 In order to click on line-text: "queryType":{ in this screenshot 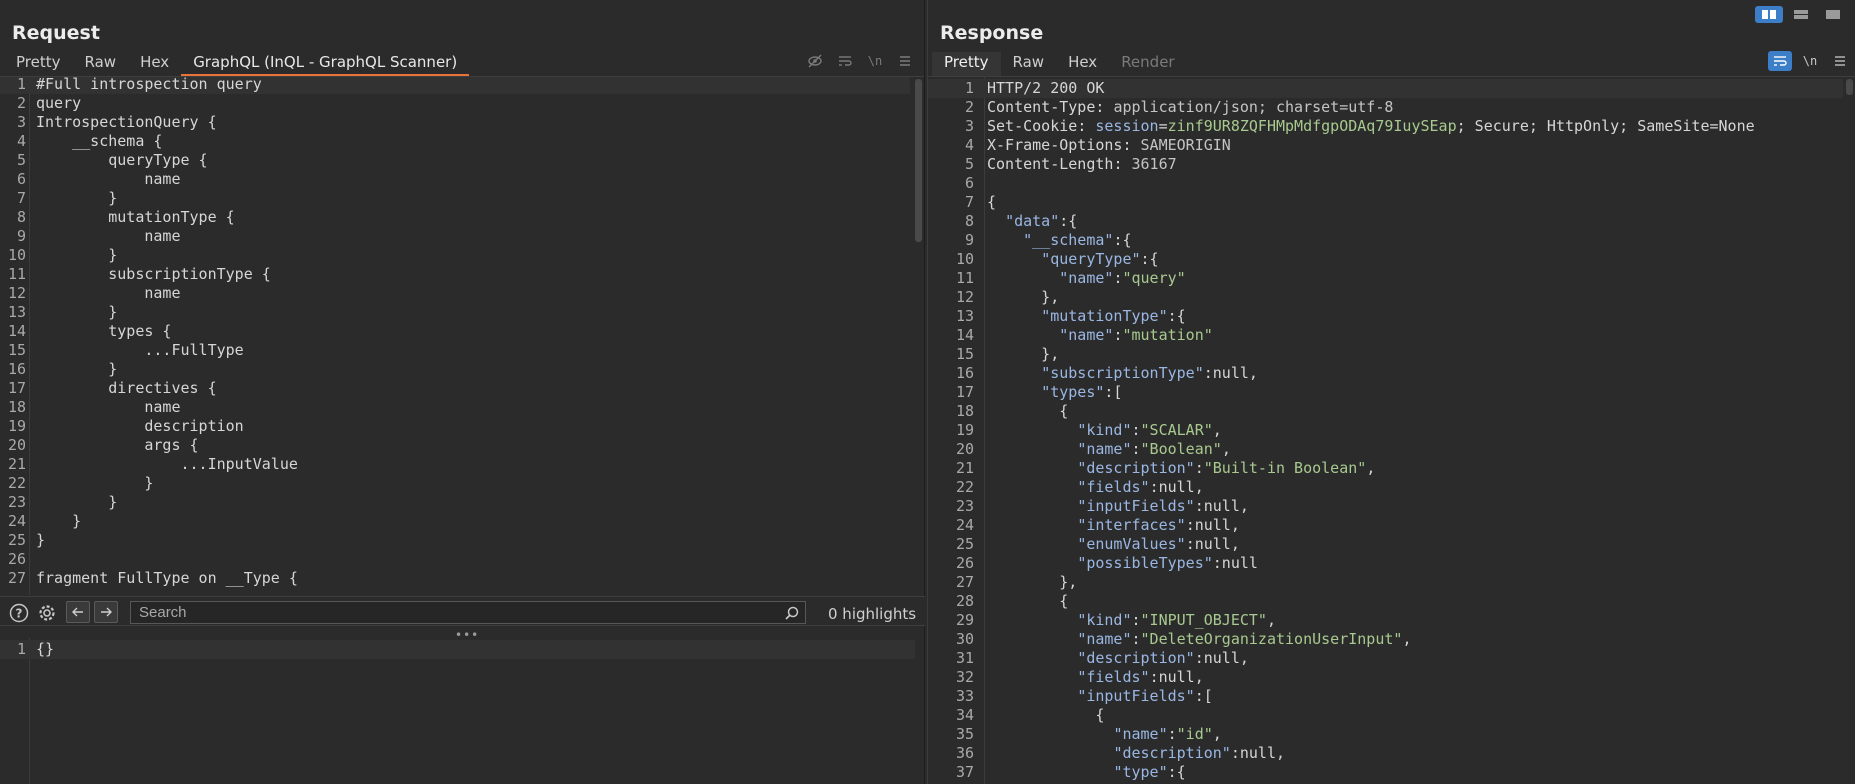, I will do `click(1100, 259)`.